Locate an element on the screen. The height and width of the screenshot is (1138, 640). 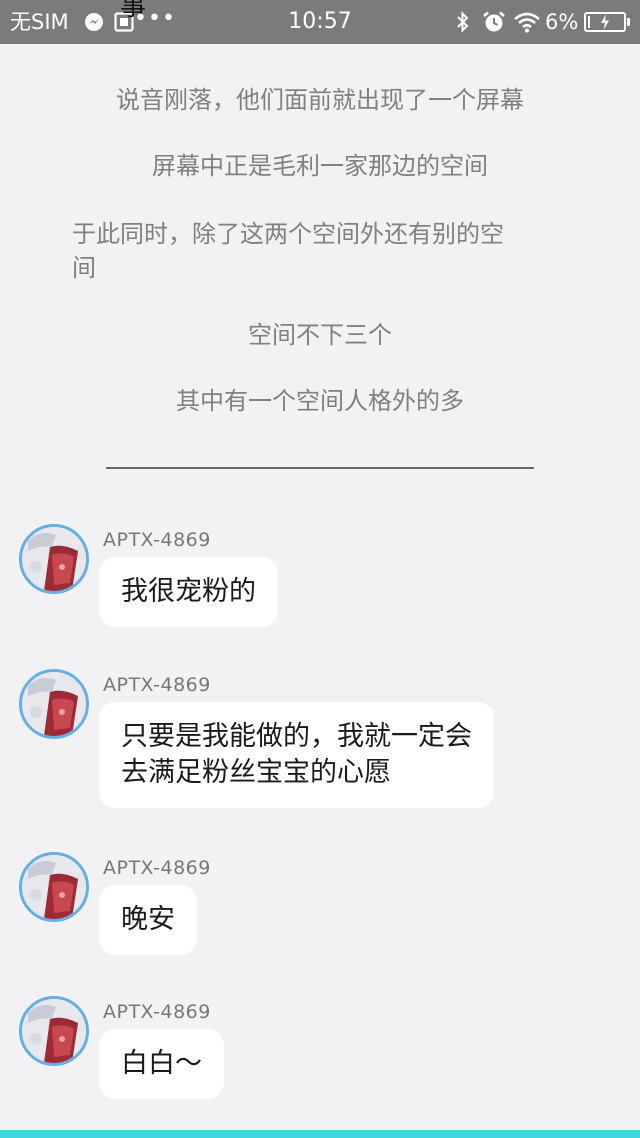
story-line: 说音刚落，他们面前就出现了一个屏幕 is located at coordinates (320, 100).